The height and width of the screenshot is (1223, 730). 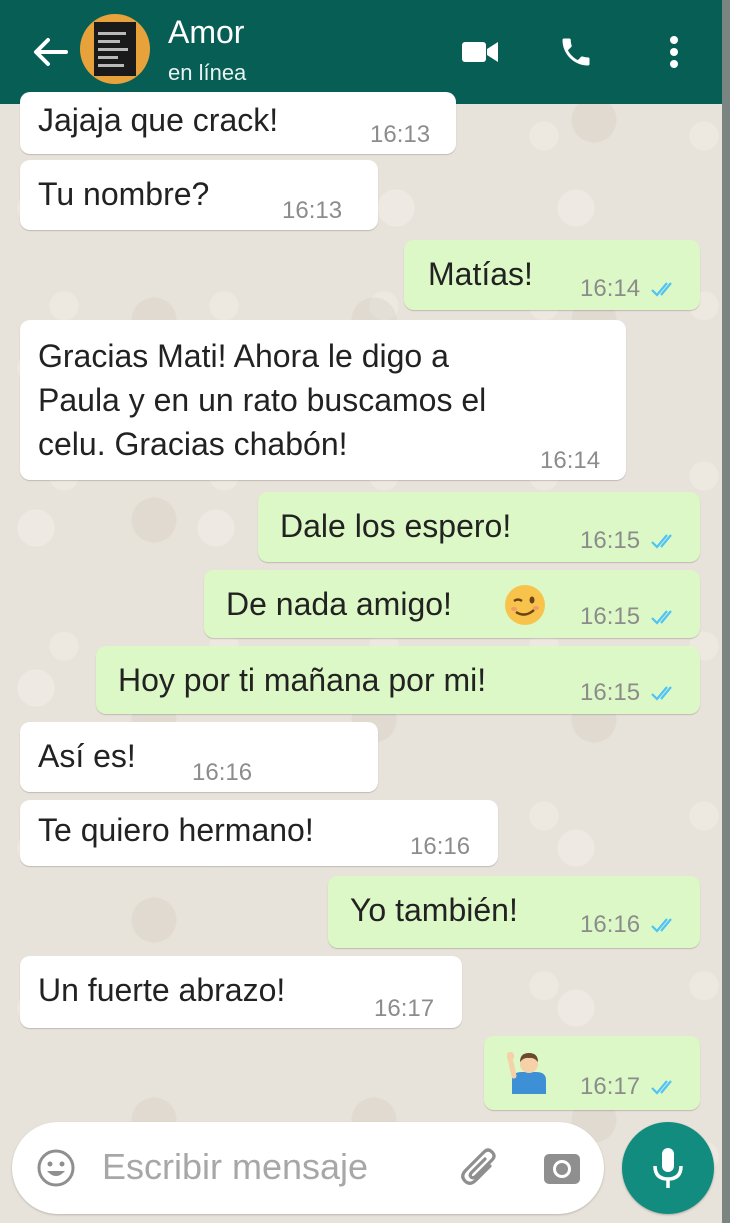 I want to click on mic-button, so click(x=668, y=1168).